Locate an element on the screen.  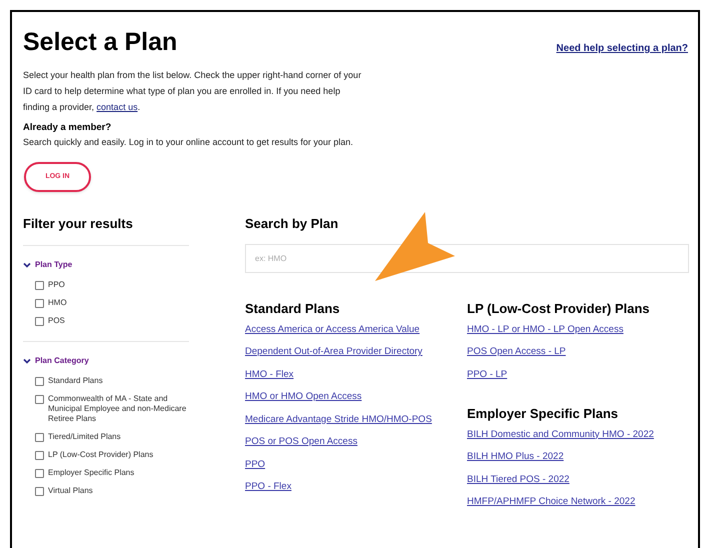
plan-link: BILH Tiered POS - 2022 is located at coordinates (518, 479).